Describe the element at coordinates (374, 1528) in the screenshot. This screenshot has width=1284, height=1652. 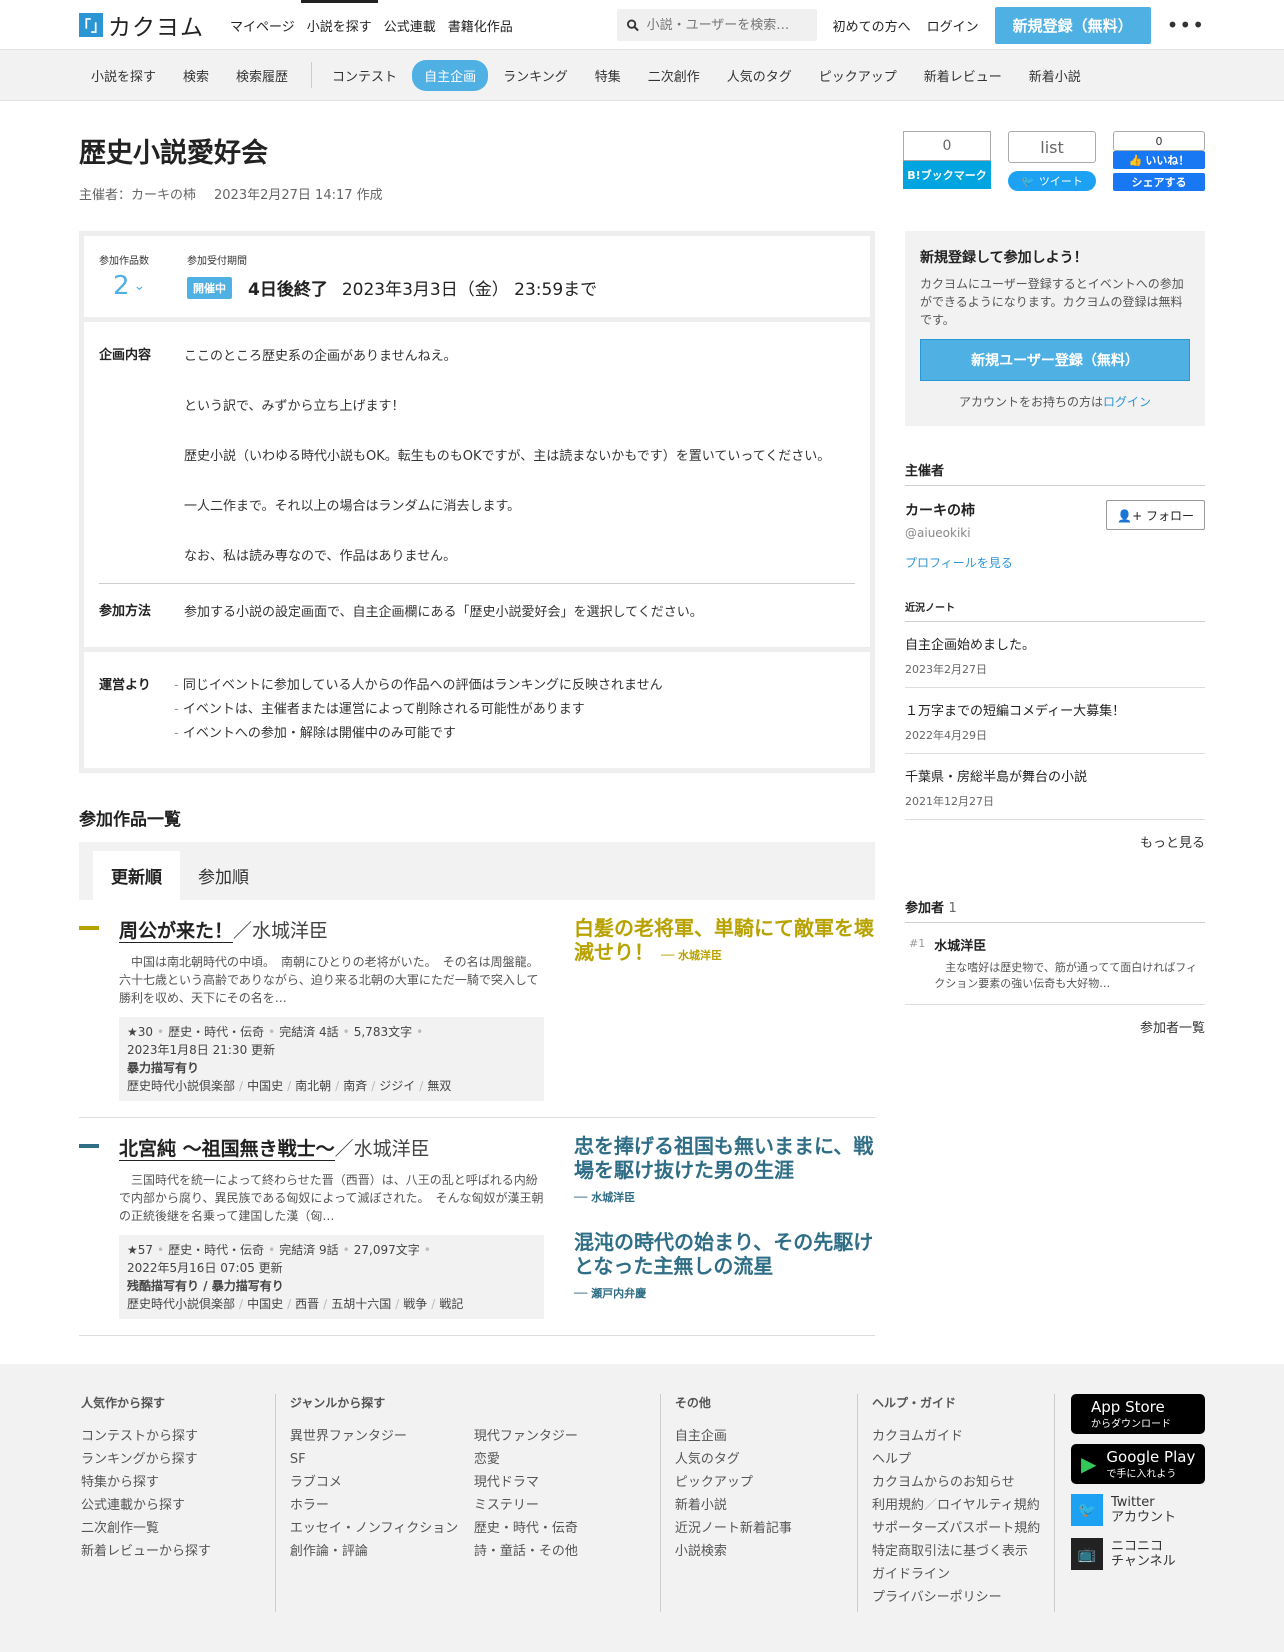
I see `footer-link: エッセイ・ノンフィクション` at that location.